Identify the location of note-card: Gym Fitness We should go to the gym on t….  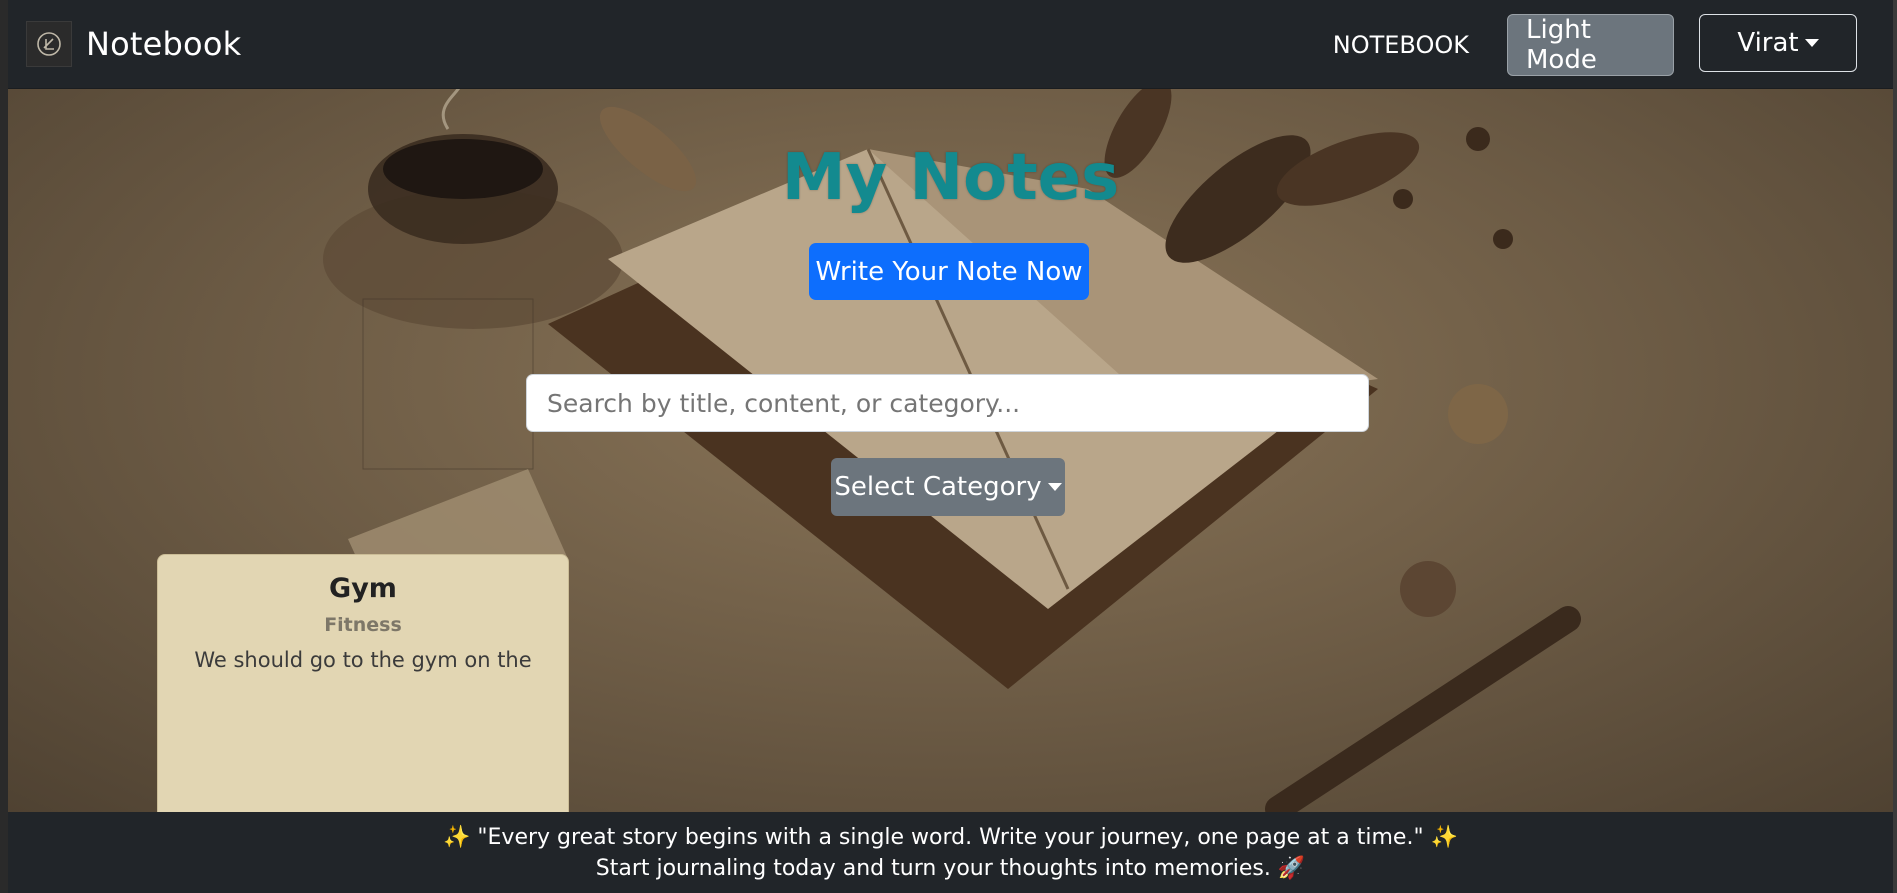
(363, 683).